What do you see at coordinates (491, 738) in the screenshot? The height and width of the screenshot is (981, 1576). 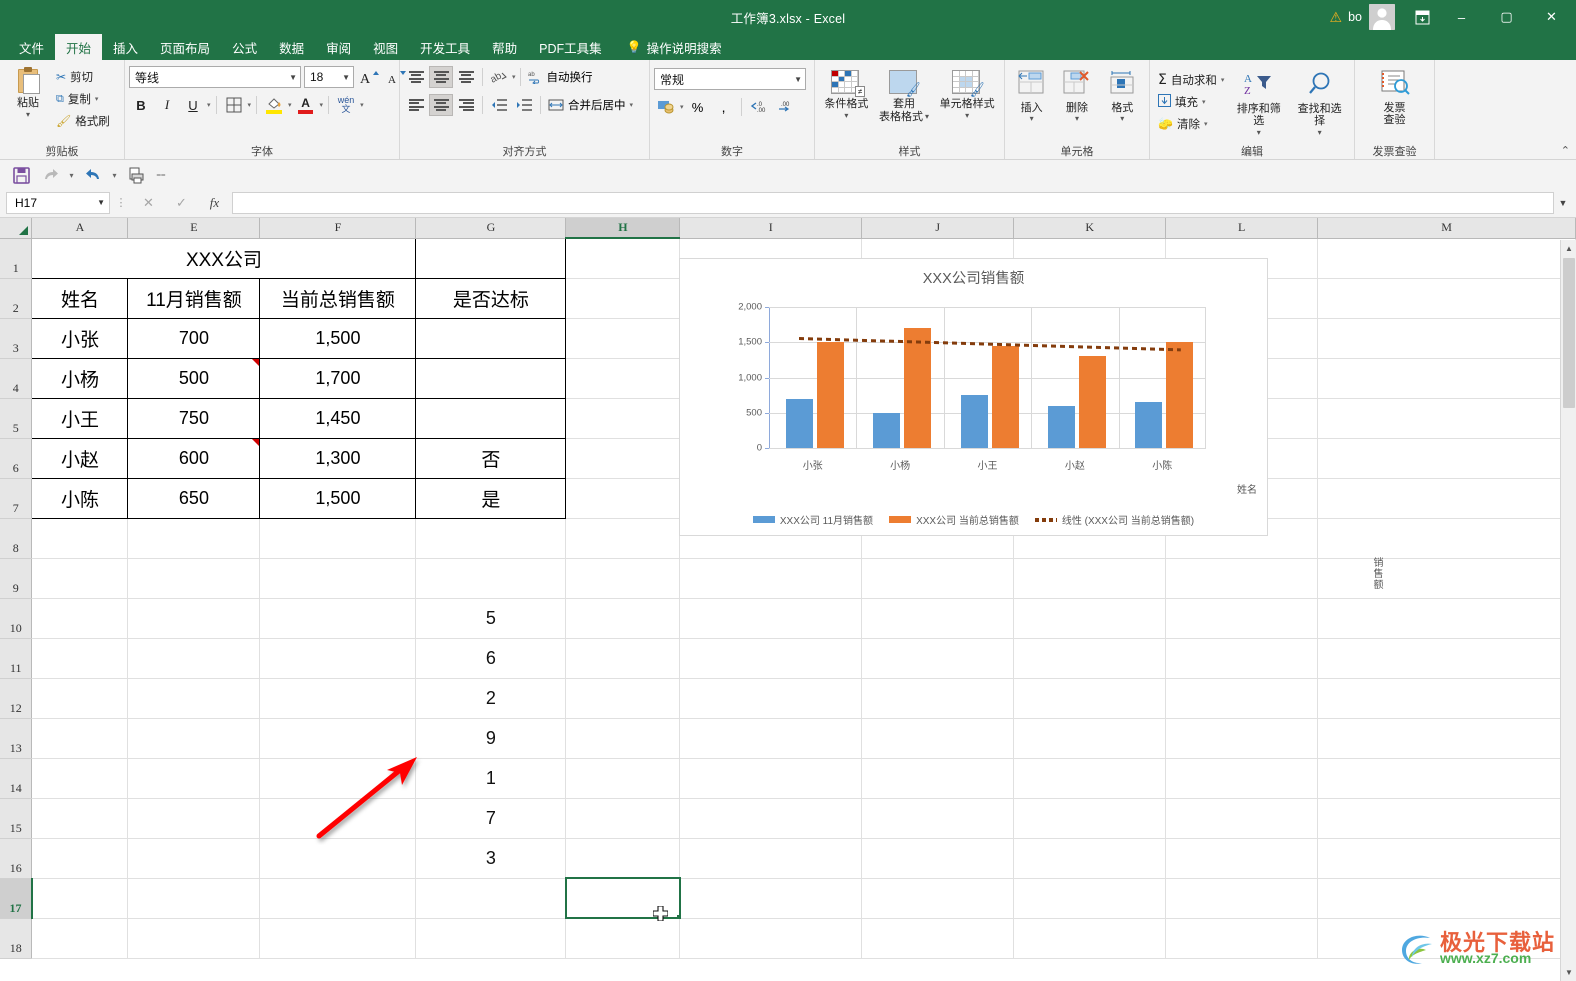 I see `cell-G13: 9` at bounding box center [491, 738].